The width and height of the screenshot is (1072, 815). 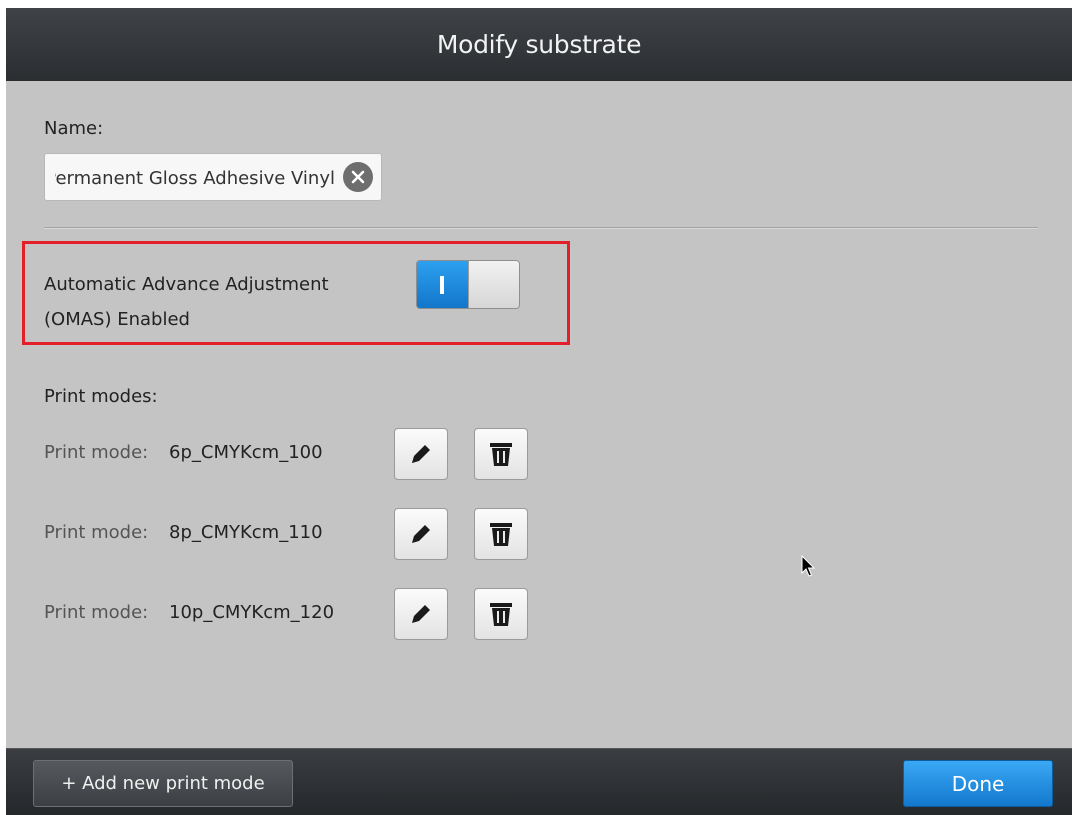 What do you see at coordinates (541, 228) in the screenshot?
I see `section-divider` at bounding box center [541, 228].